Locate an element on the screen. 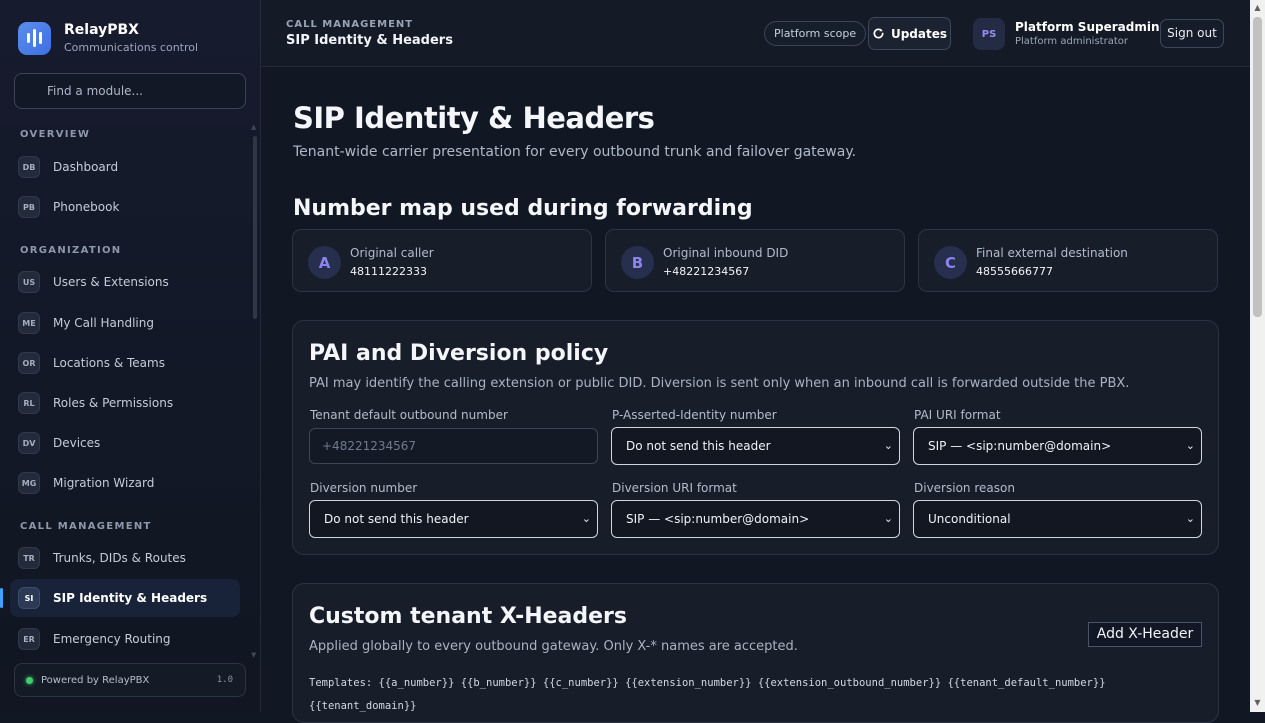 The width and height of the screenshot is (1265, 723). number-card-c: C Final external destination 48555666777 is located at coordinates (1068, 260).